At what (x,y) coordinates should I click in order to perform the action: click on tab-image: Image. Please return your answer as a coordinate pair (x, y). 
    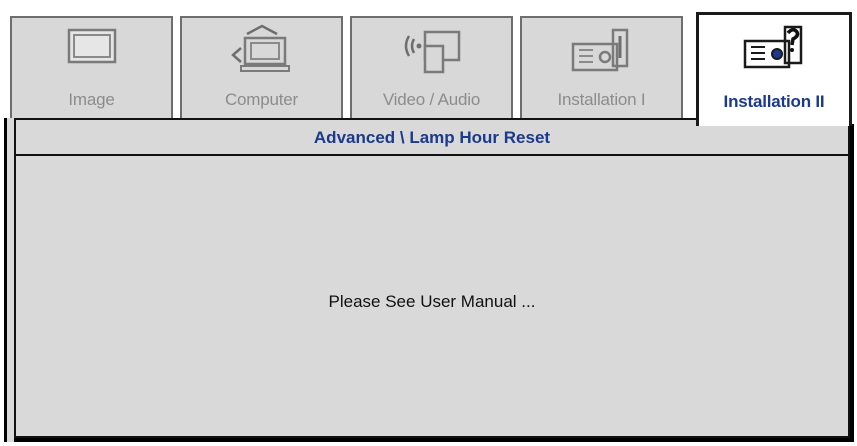
    Looking at the image, I should click on (91, 69).